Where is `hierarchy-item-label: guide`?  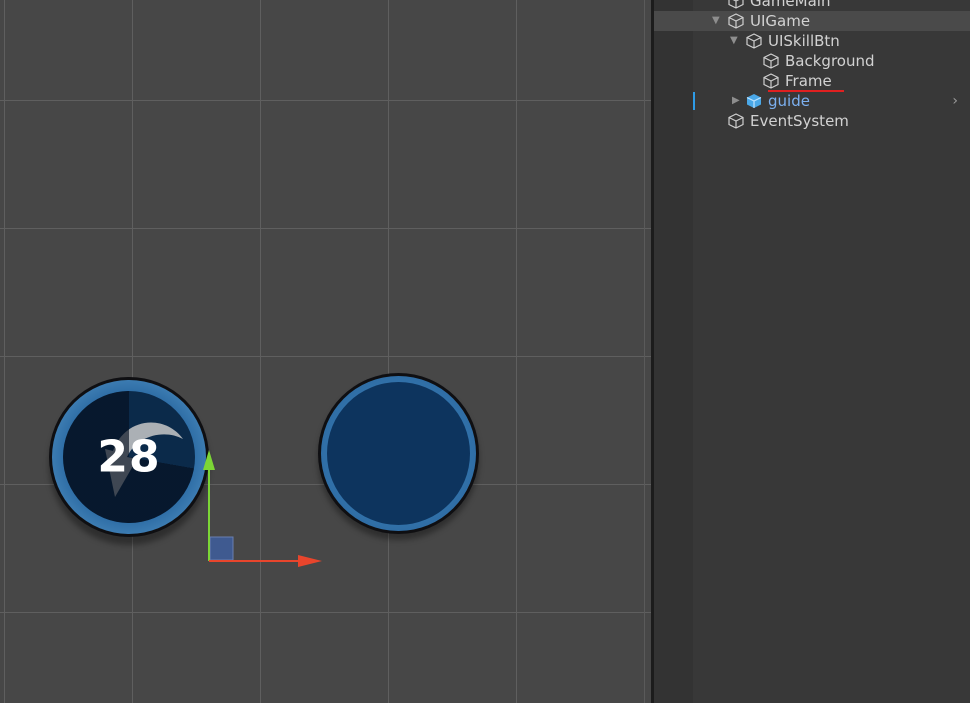 hierarchy-item-label: guide is located at coordinates (789, 101).